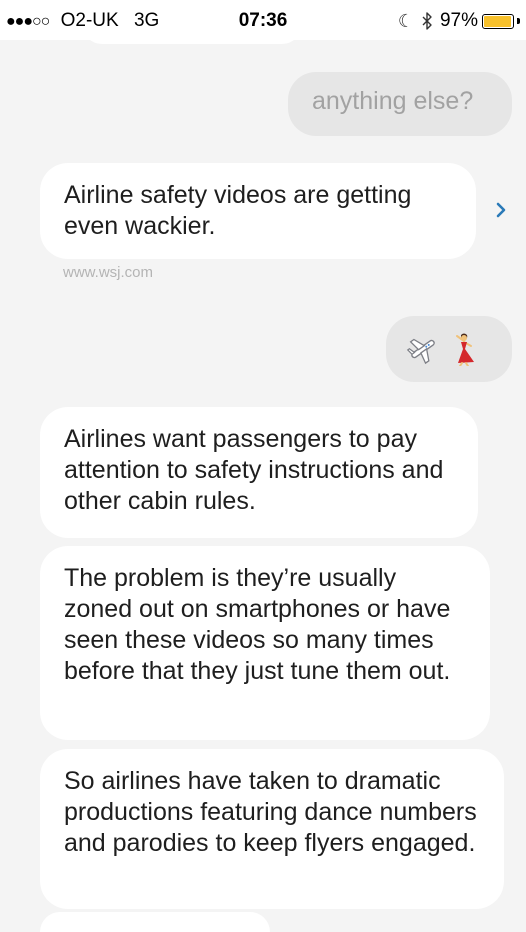 The width and height of the screenshot is (526, 932). I want to click on bluetooth-icon, so click(427, 21).